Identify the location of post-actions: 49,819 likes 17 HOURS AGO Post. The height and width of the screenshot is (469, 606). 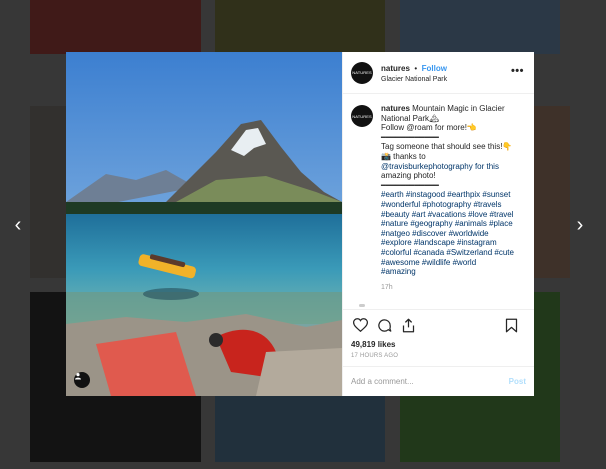
(438, 352).